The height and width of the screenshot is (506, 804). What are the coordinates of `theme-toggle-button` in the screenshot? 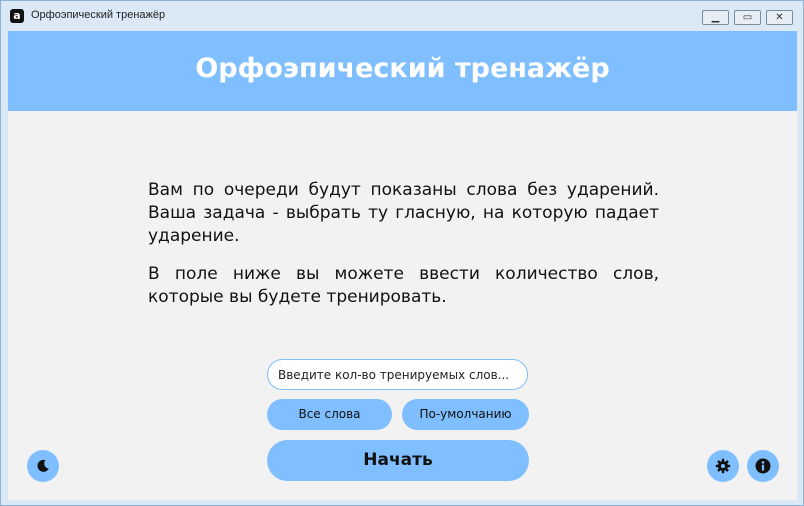 It's located at (43, 466).